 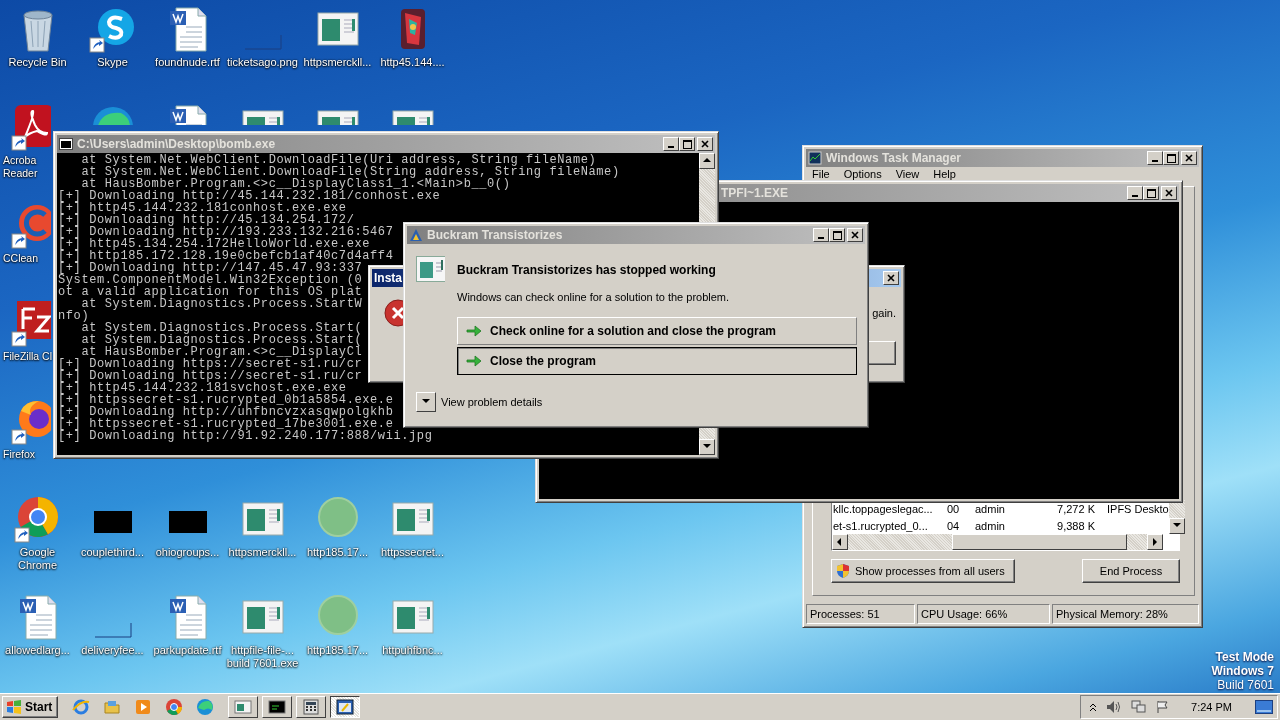 I want to click on console-line: [+] Downloading http://uhfbncvzxasqwpolgkhb, so click(x=226, y=412).